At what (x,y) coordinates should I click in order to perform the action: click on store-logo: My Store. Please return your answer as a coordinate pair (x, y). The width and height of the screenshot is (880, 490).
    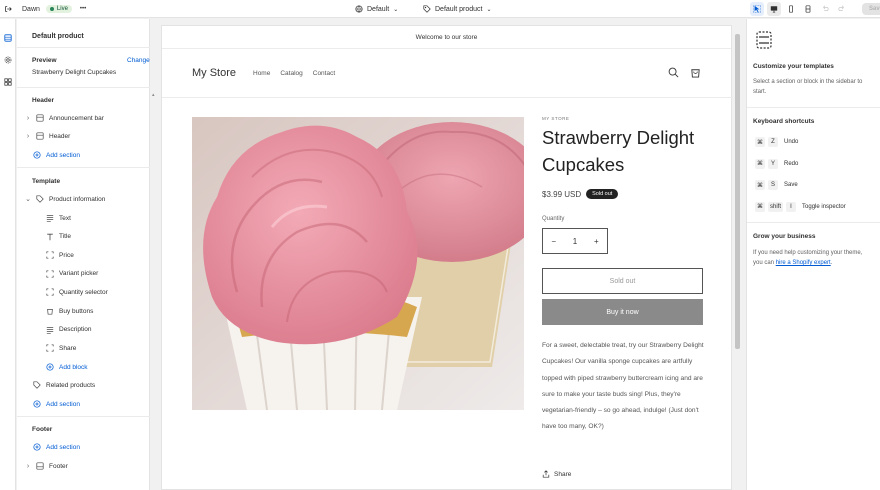
    Looking at the image, I should click on (214, 73).